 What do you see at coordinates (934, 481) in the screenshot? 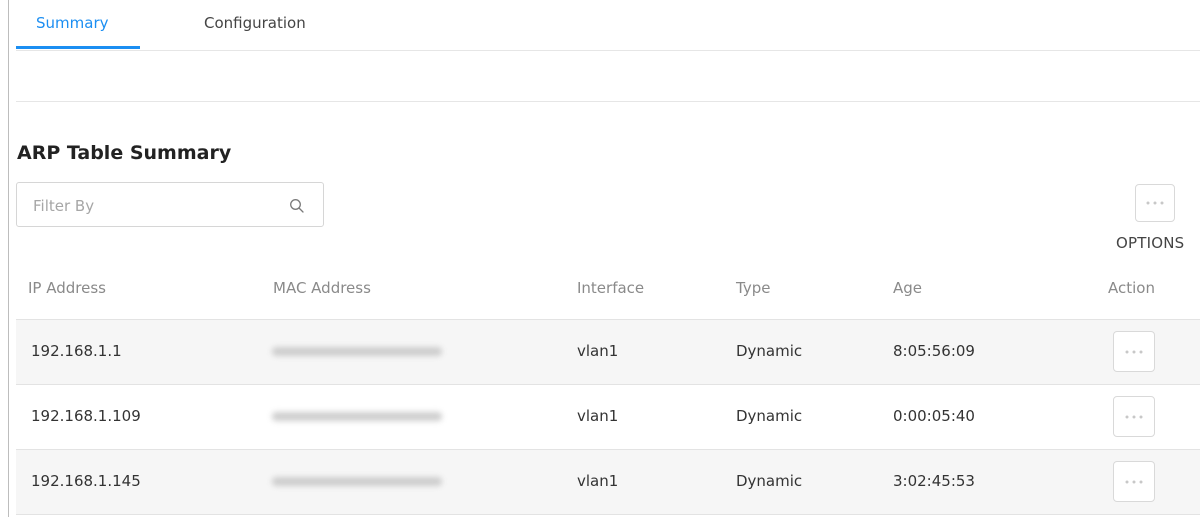
I see `cell-age: 3:02:45:53` at bounding box center [934, 481].